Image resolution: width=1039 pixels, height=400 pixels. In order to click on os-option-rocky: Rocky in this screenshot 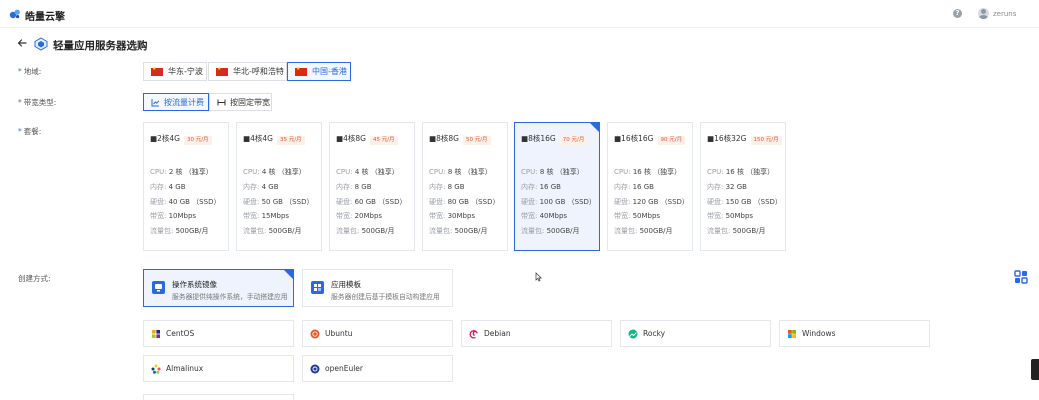, I will do `click(695, 333)`.